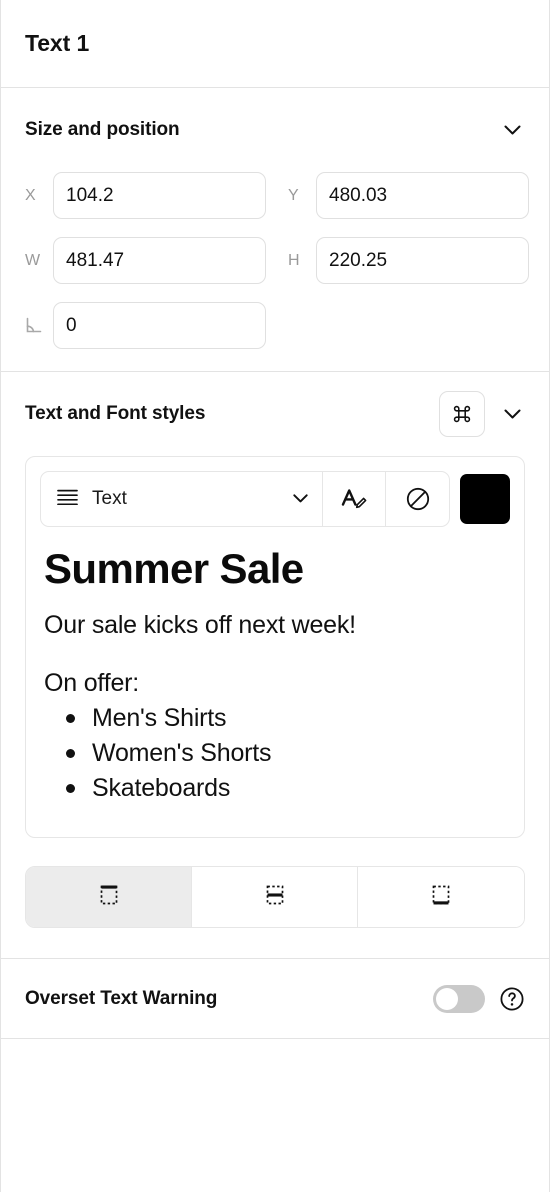 This screenshot has height=1192, width=550. I want to click on panel-header: Text 1, so click(275, 44).